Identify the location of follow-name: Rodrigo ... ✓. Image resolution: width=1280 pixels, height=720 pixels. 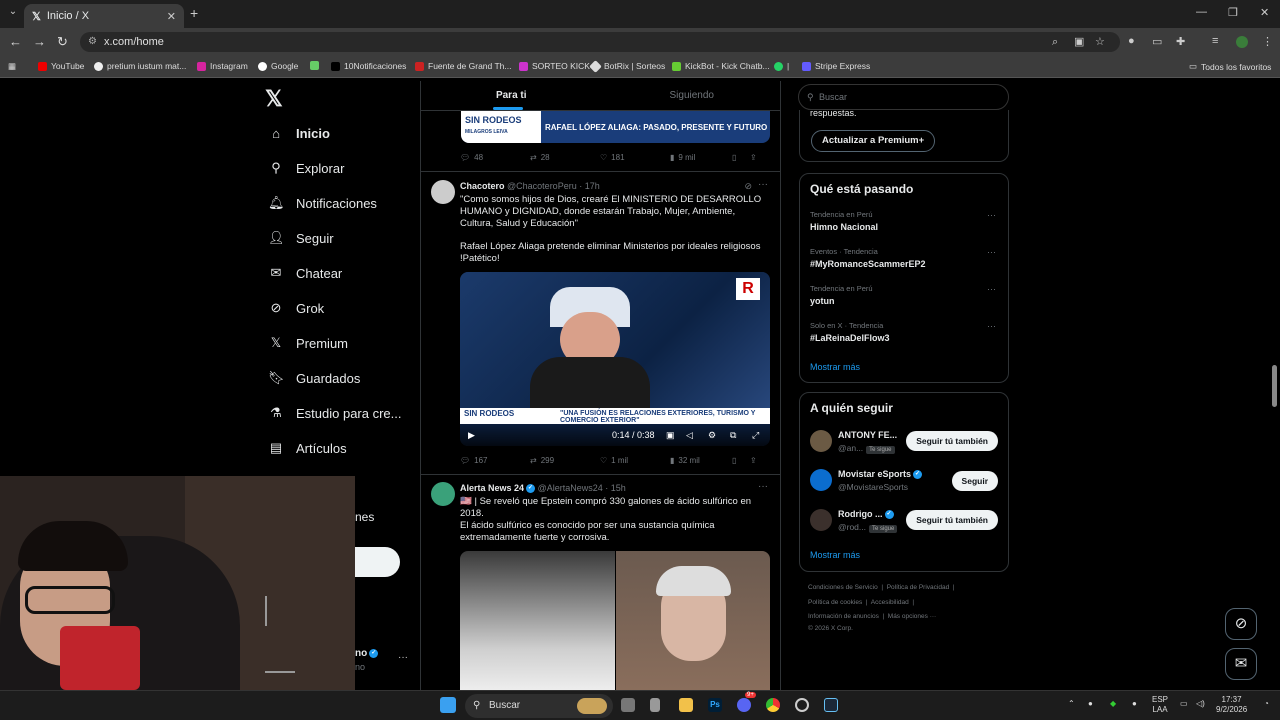
(866, 514).